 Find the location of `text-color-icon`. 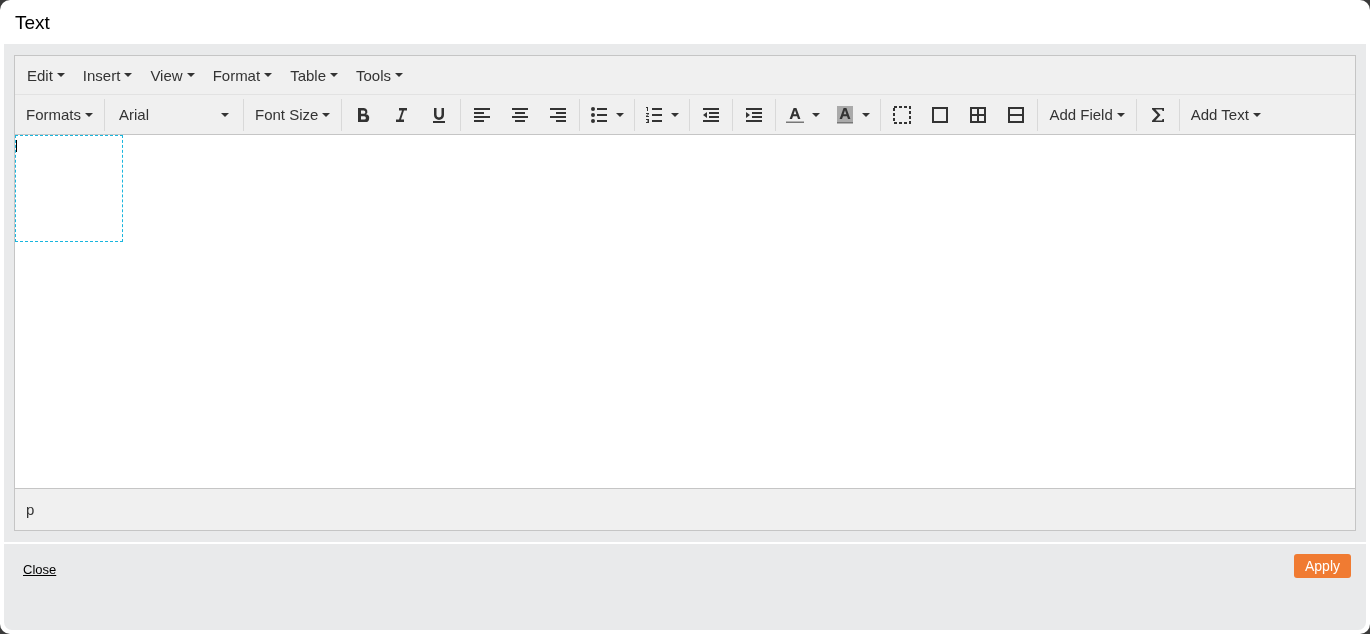

text-color-icon is located at coordinates (795, 114).